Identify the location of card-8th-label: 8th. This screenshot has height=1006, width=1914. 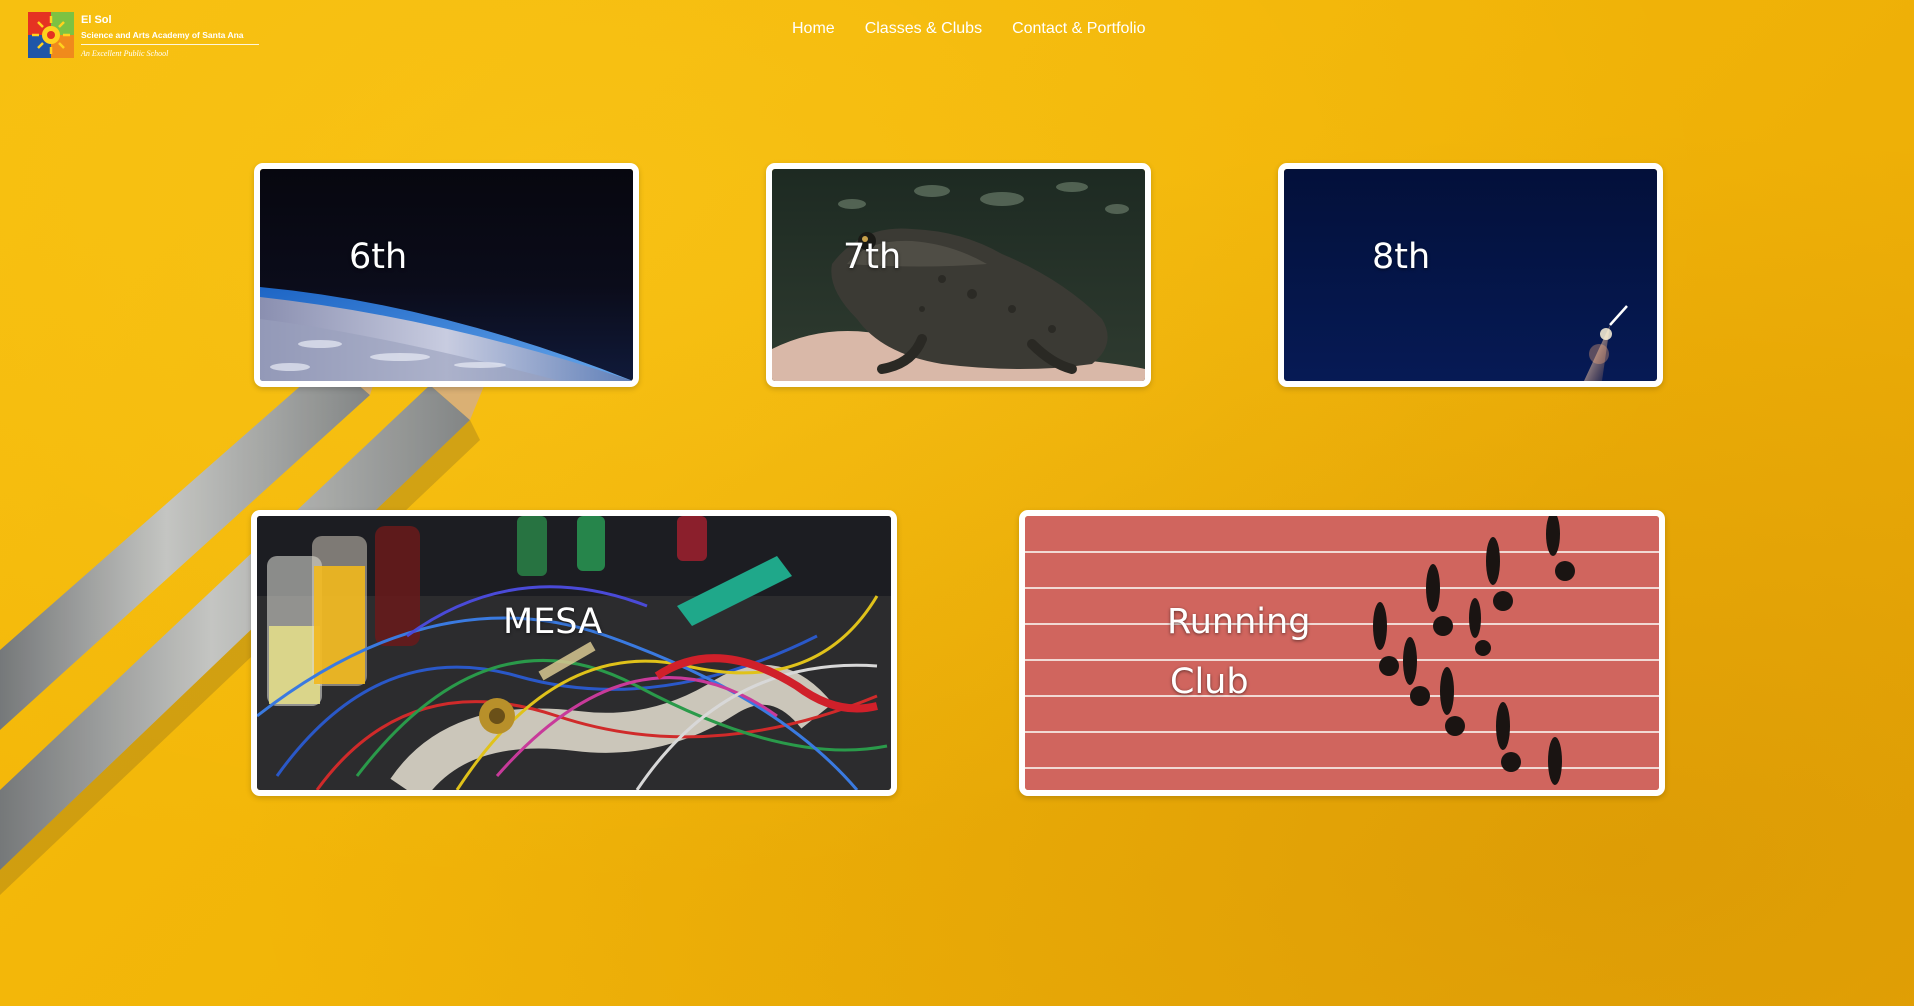
(1401, 257).